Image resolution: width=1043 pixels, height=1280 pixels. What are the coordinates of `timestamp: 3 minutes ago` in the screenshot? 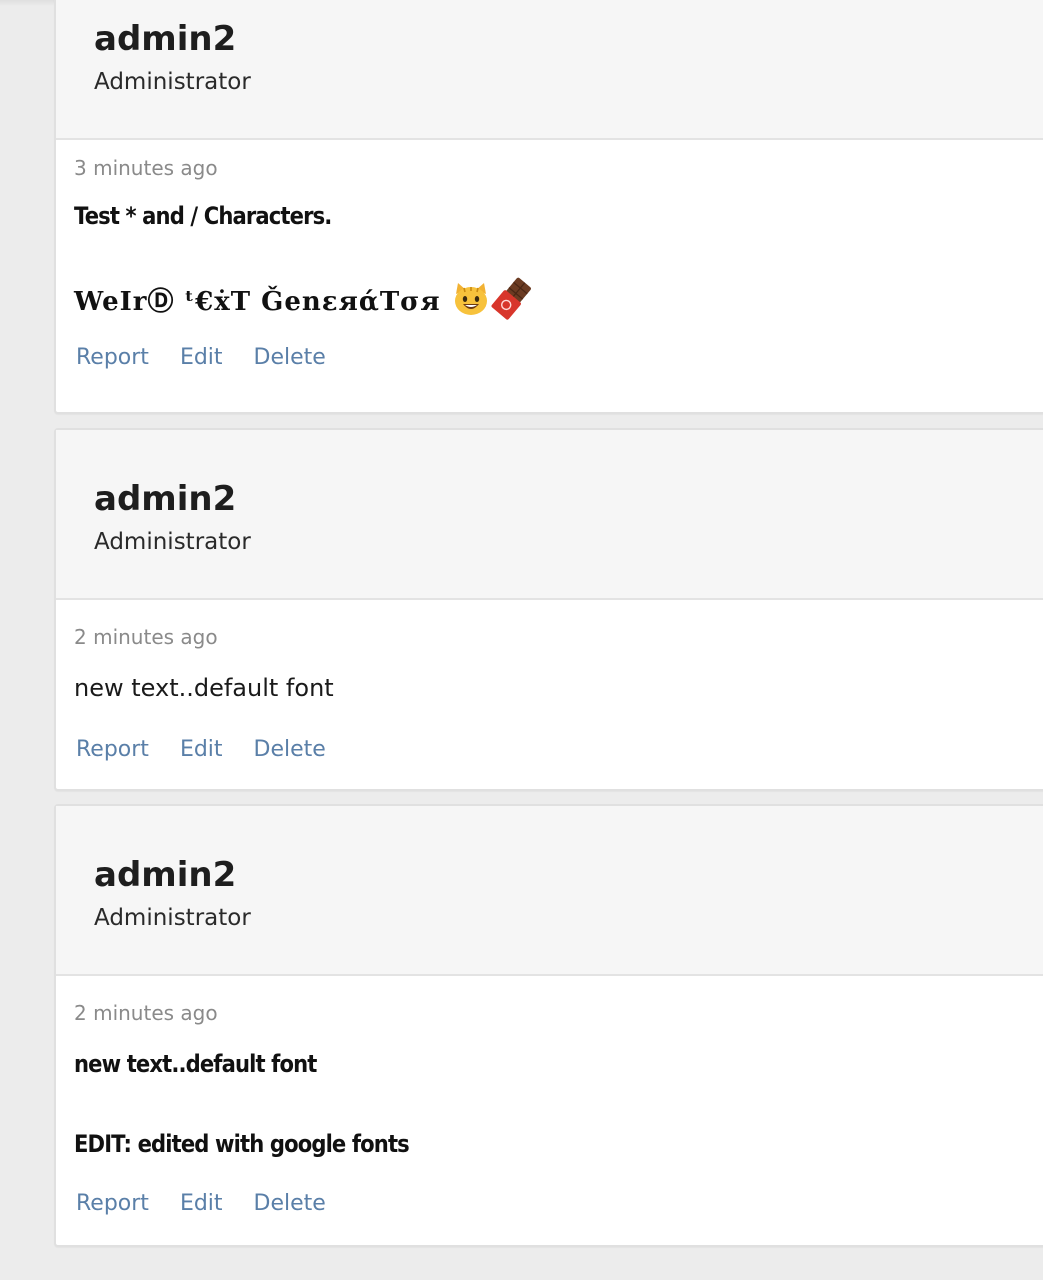 It's located at (146, 168).